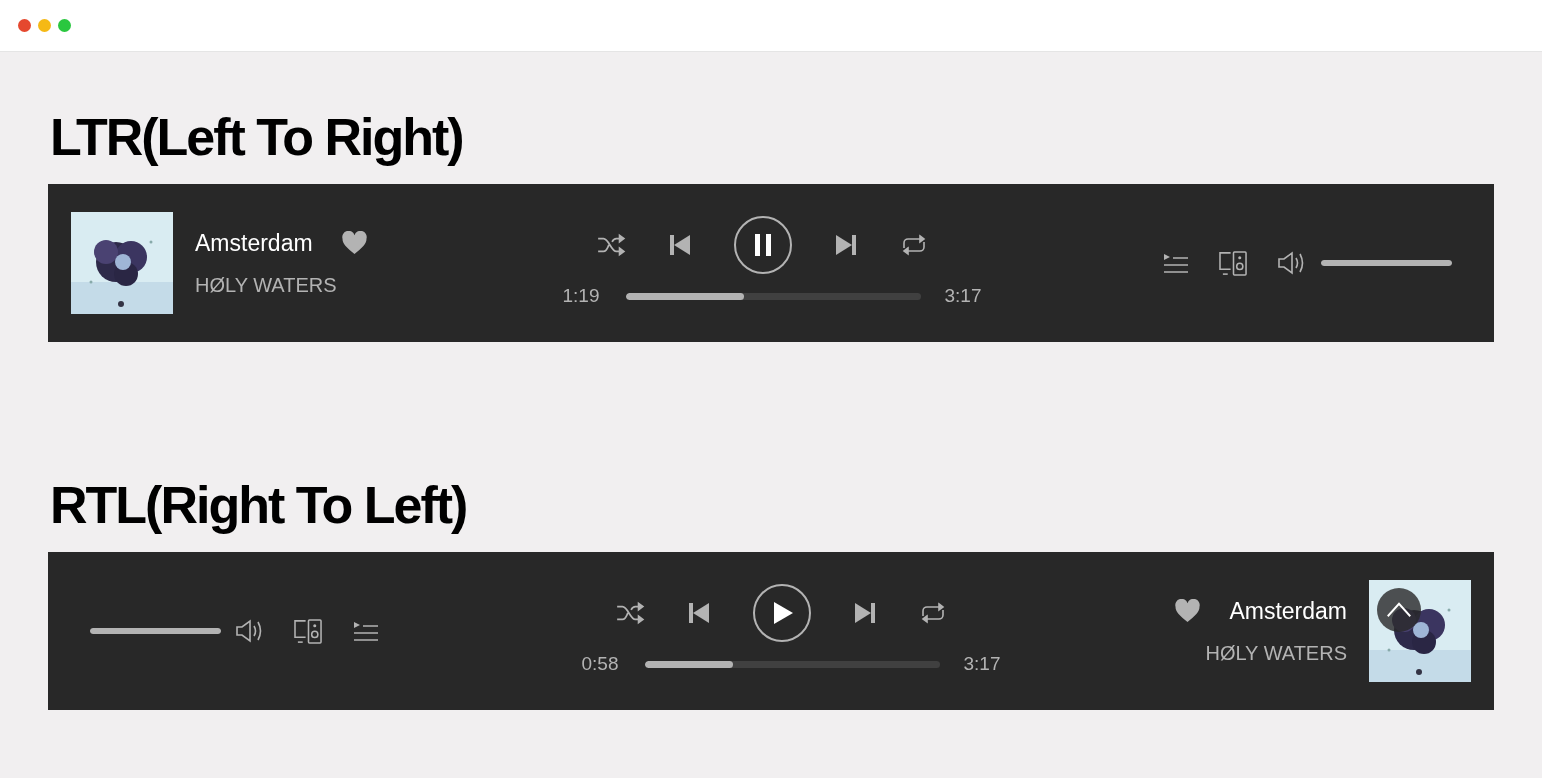 This screenshot has height=778, width=1542. What do you see at coordinates (600, 663) in the screenshot?
I see `elapsed-time: 0:58` at bounding box center [600, 663].